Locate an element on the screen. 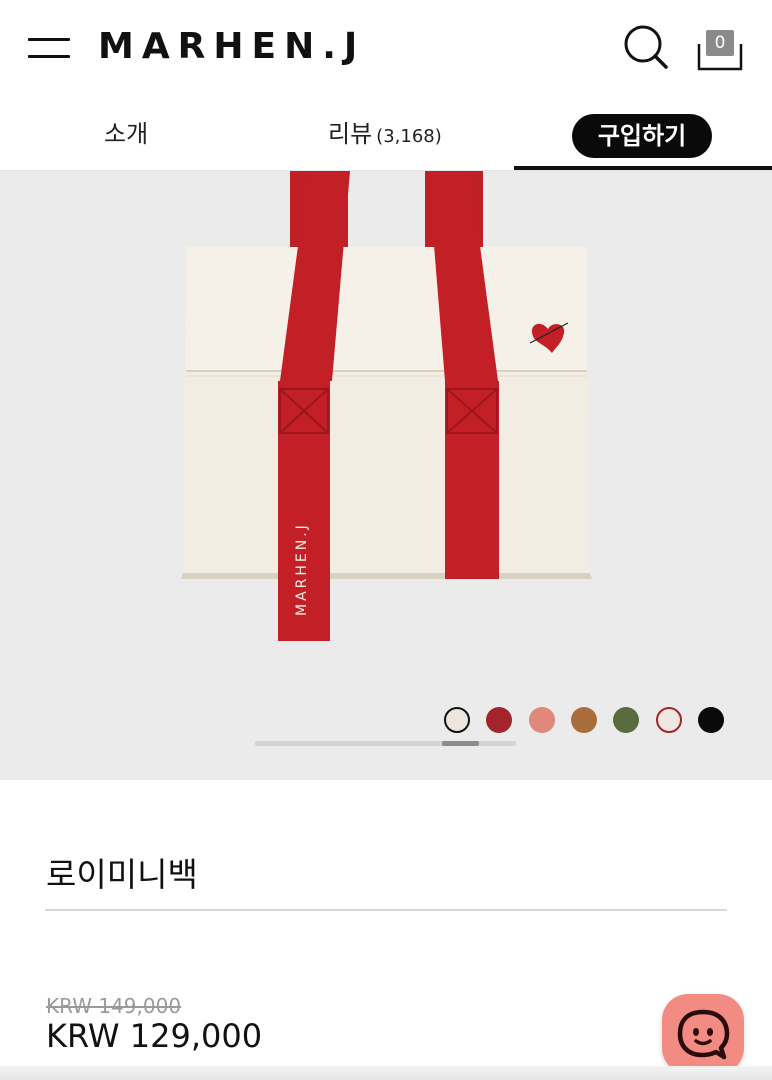  cart-count-badge: 0 is located at coordinates (720, 43).